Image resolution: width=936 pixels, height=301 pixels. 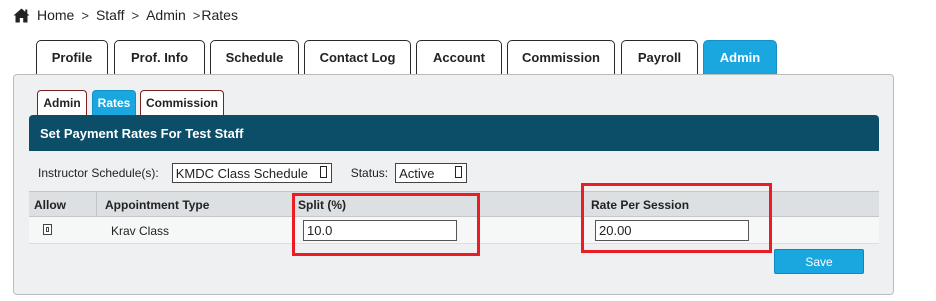 I want to click on tab-contact-log: Contact Log, so click(x=357, y=57).